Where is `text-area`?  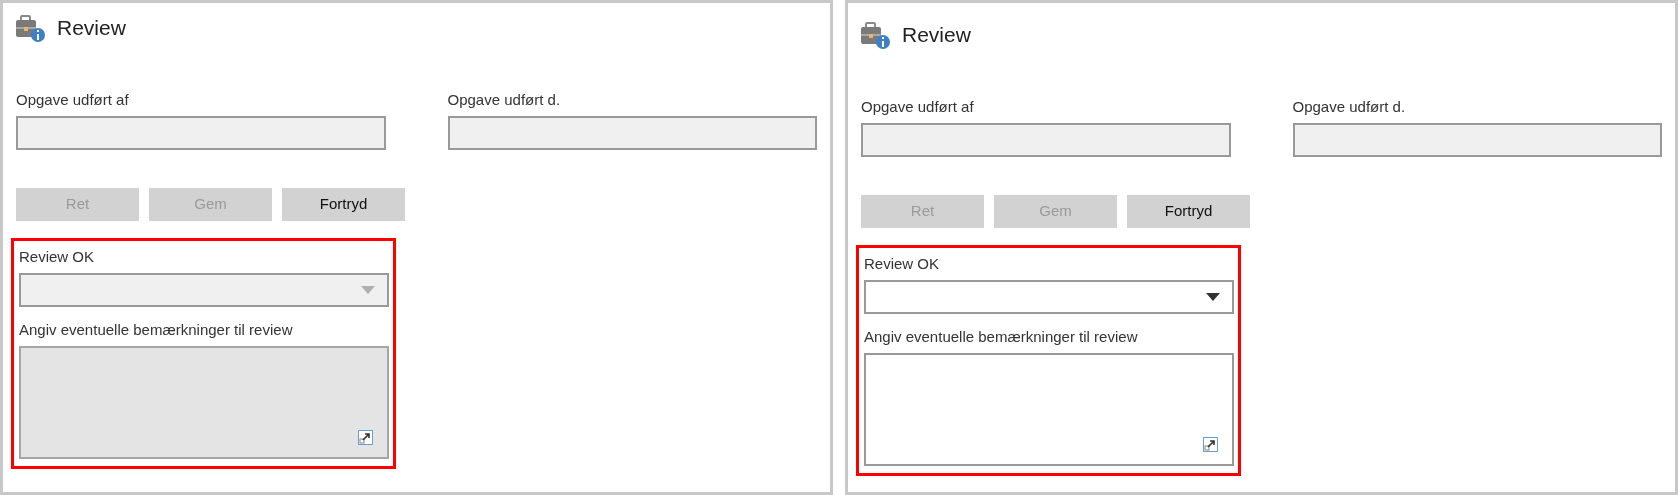 text-area is located at coordinates (1049, 409).